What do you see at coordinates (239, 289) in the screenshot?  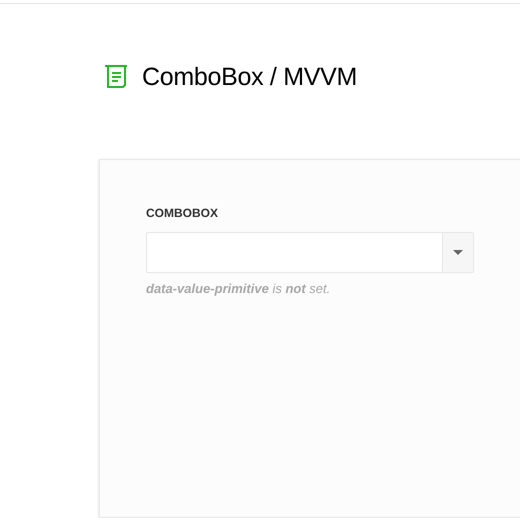 I see `hint-text: data-value-primitive is not set.` at bounding box center [239, 289].